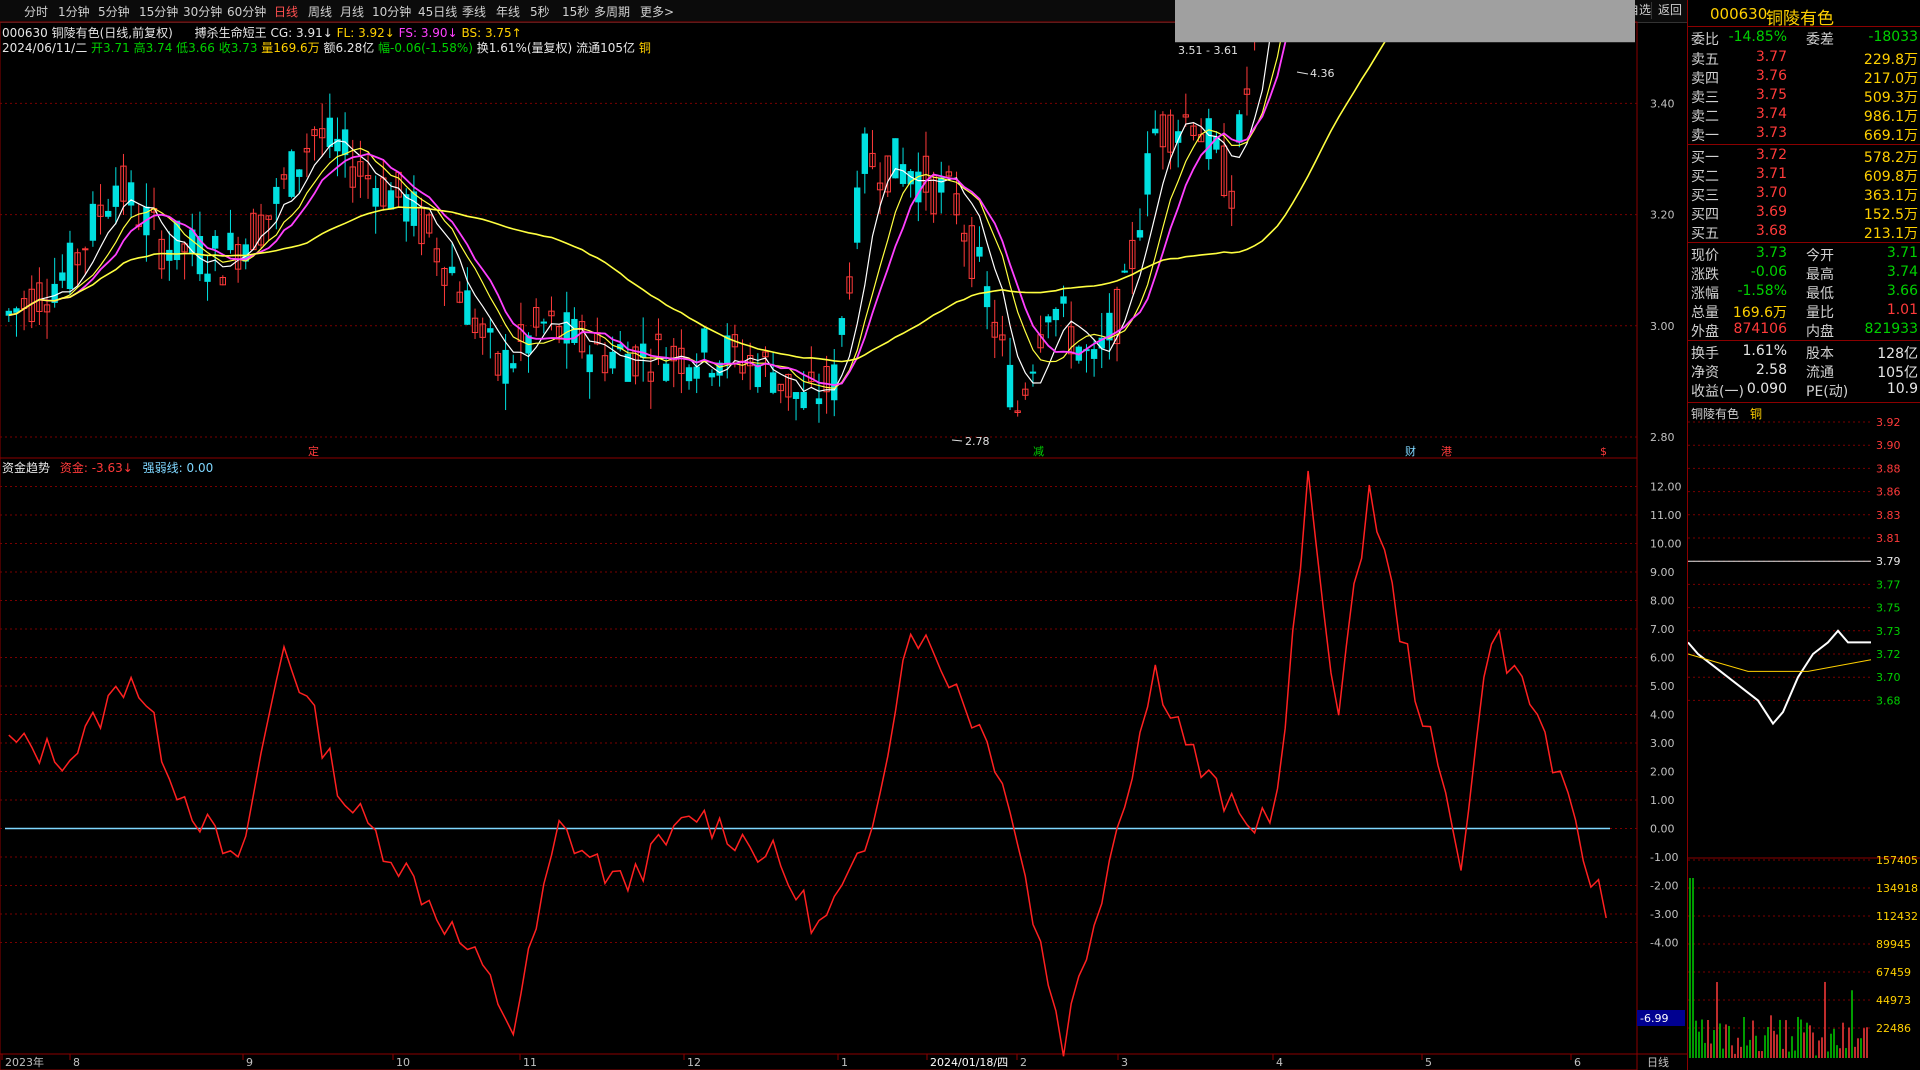 The height and width of the screenshot is (1070, 1920). Describe the element at coordinates (1804, 58) in the screenshot. I see `ask-row: 卖五 3.77 229.8万` at that location.